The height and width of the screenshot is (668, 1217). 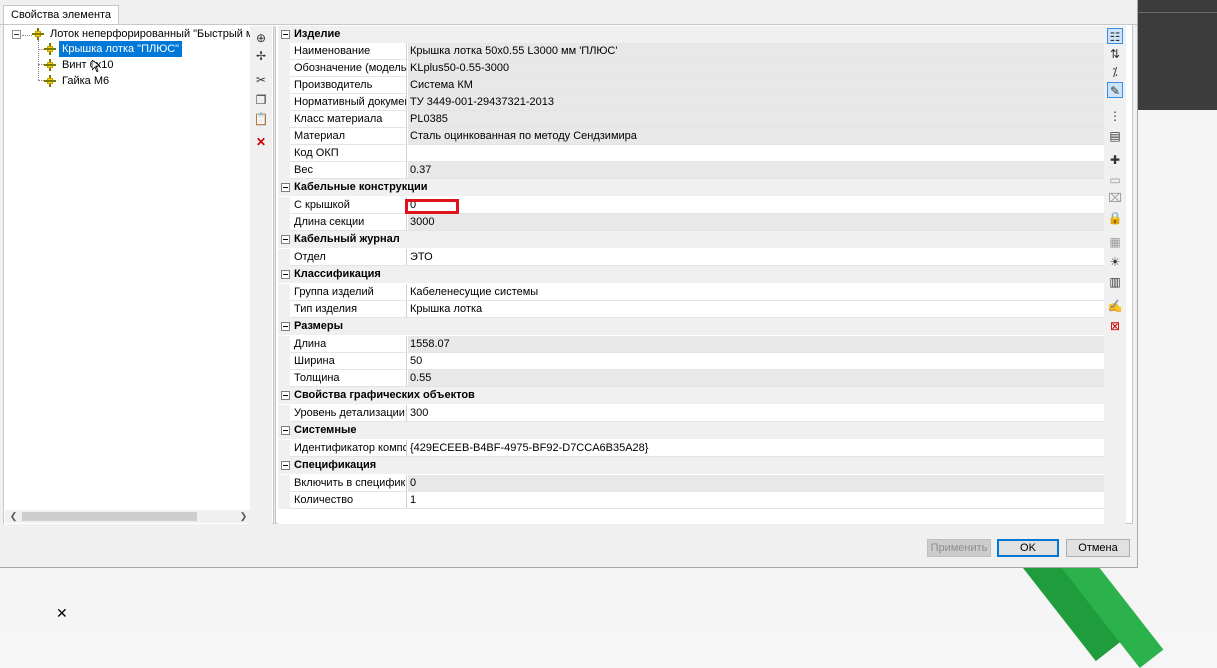 What do you see at coordinates (757, 413) in the screenshot?
I see `property-value-input: 300` at bounding box center [757, 413].